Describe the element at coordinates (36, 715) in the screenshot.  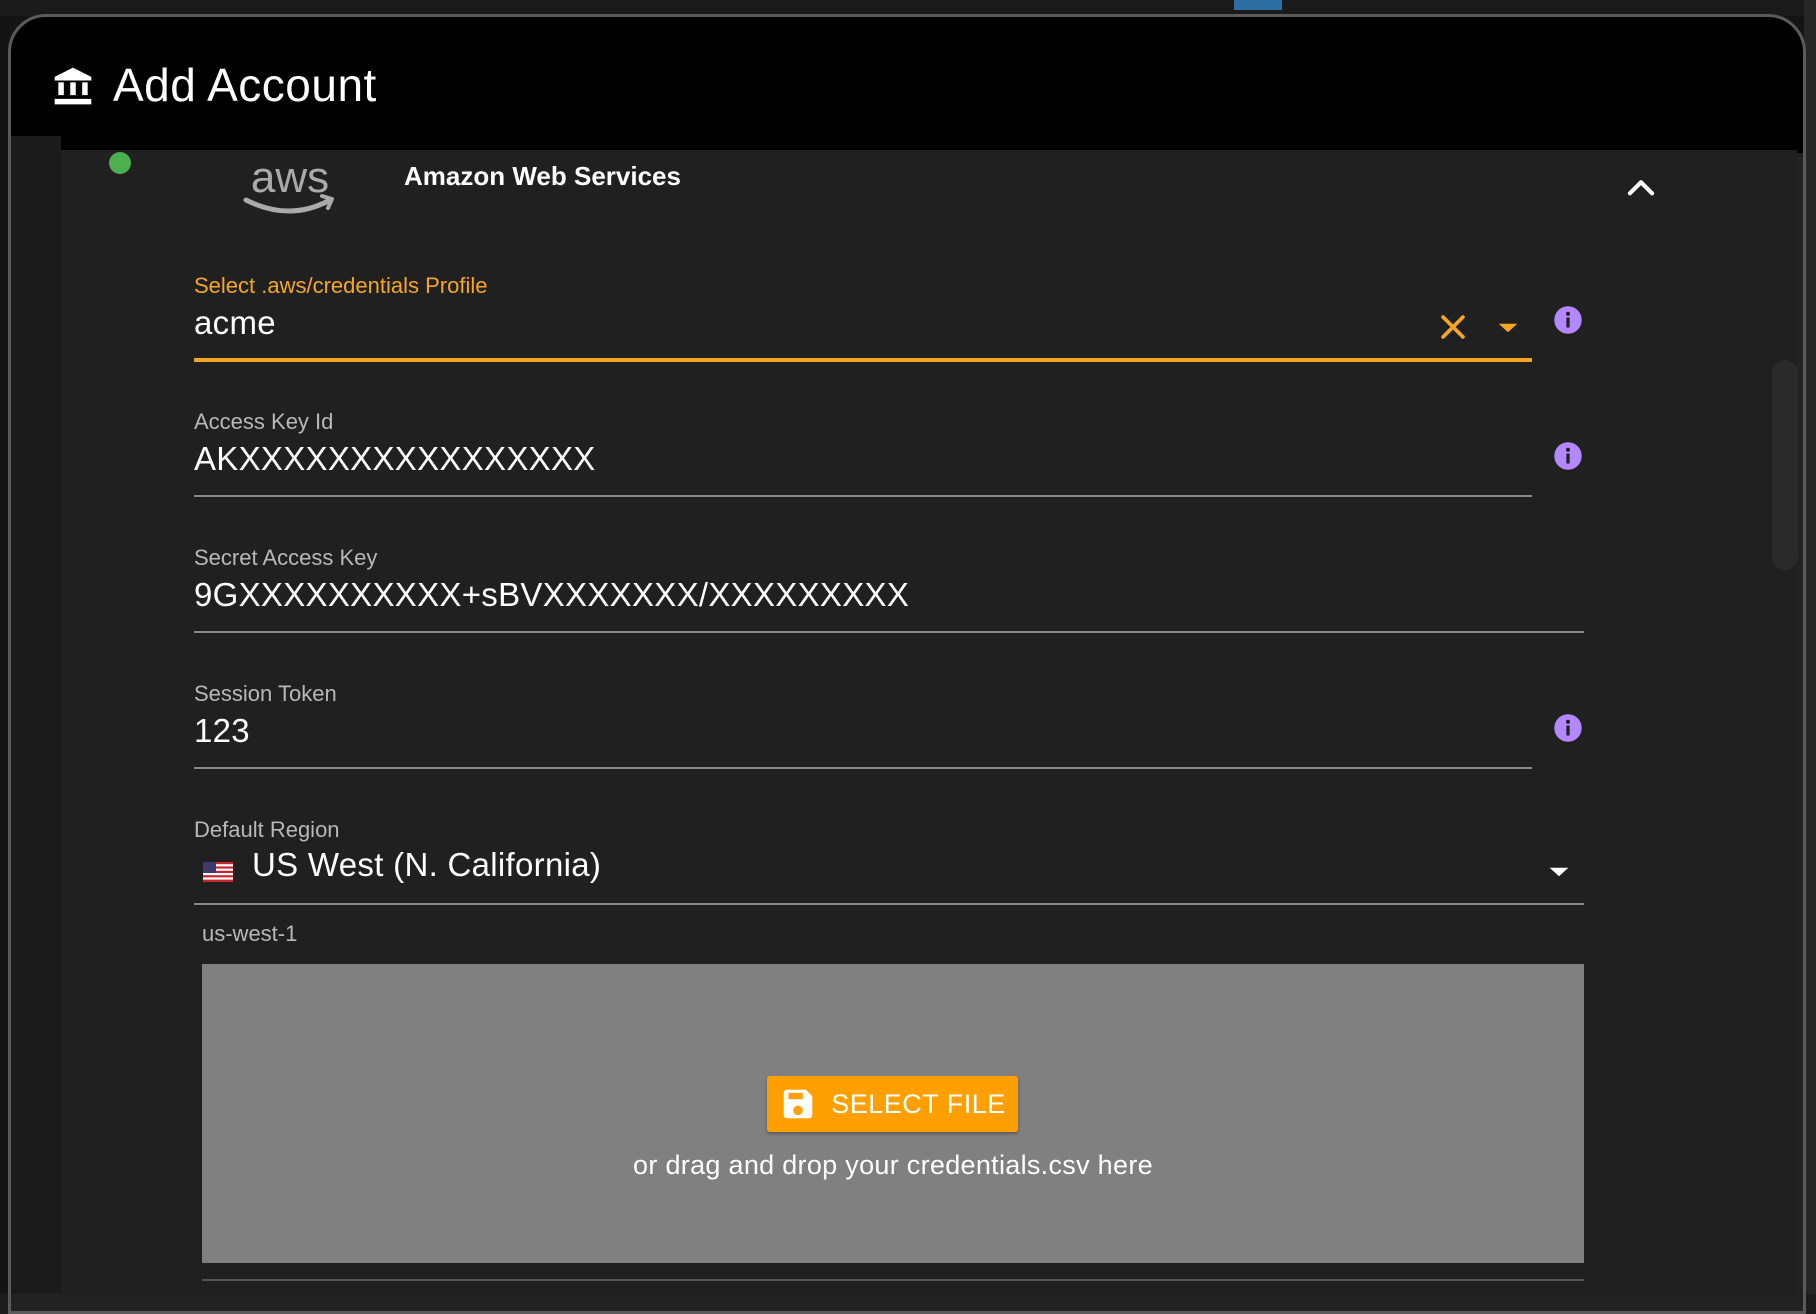
I see `content-gutter` at that location.